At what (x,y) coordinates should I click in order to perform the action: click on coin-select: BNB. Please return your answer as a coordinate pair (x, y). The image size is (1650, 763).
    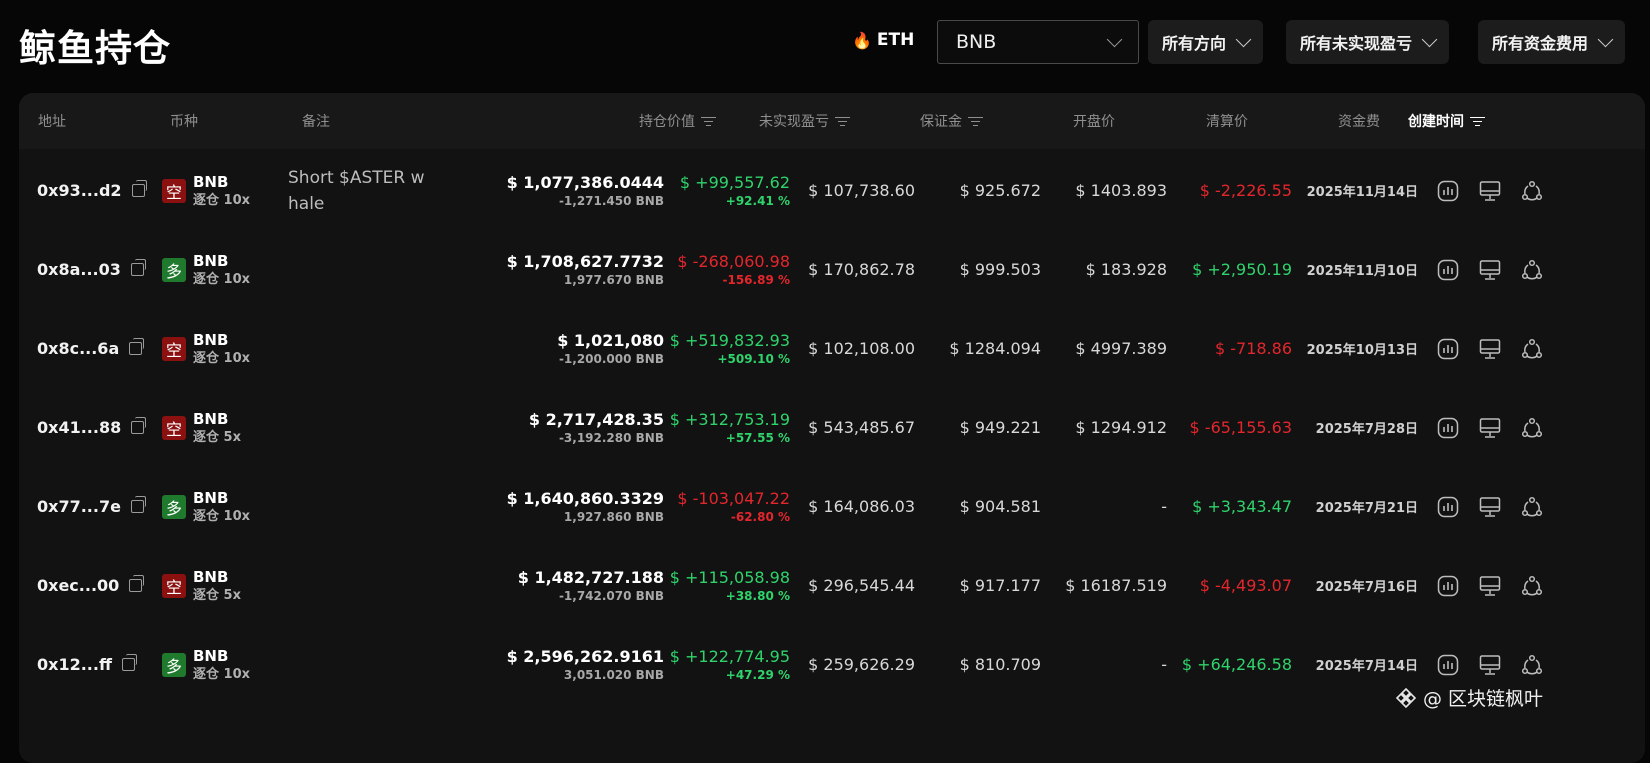
    Looking at the image, I should click on (1038, 42).